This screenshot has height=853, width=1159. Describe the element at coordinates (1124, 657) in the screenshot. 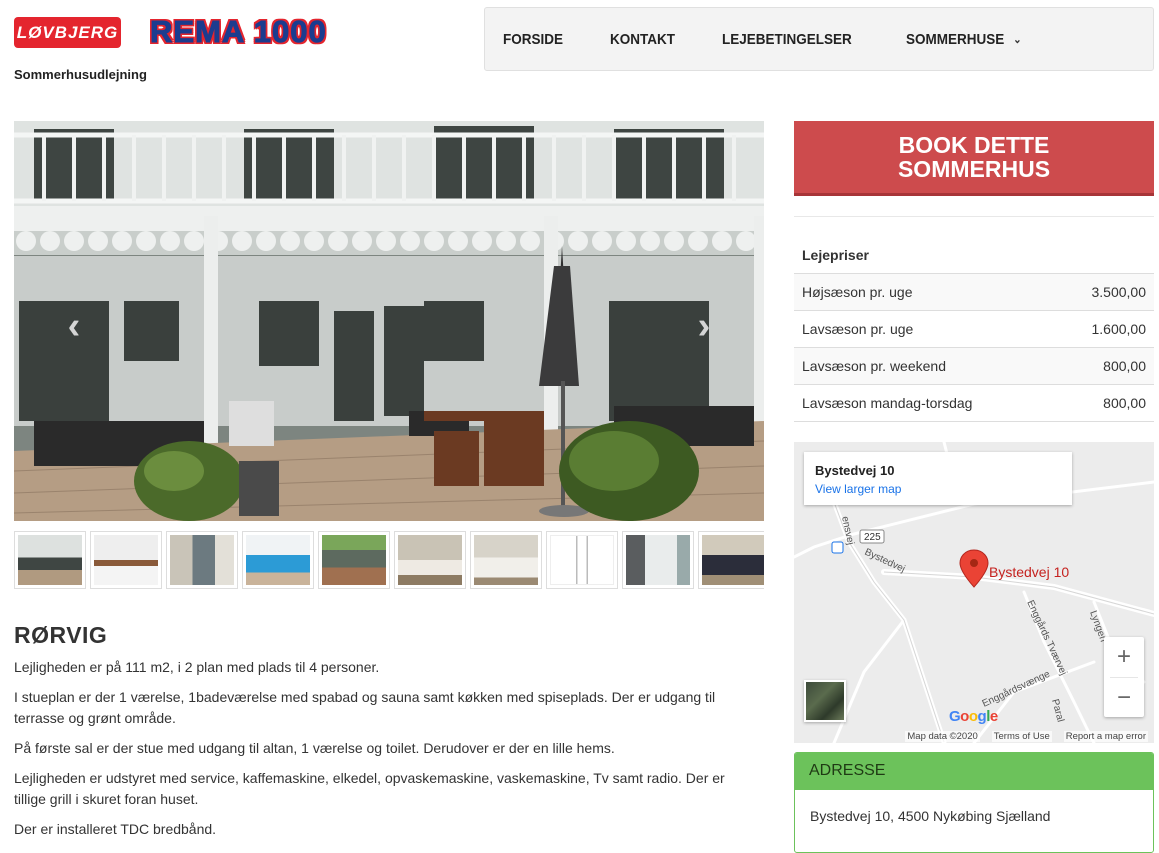

I see `zoom-in-button: +` at that location.